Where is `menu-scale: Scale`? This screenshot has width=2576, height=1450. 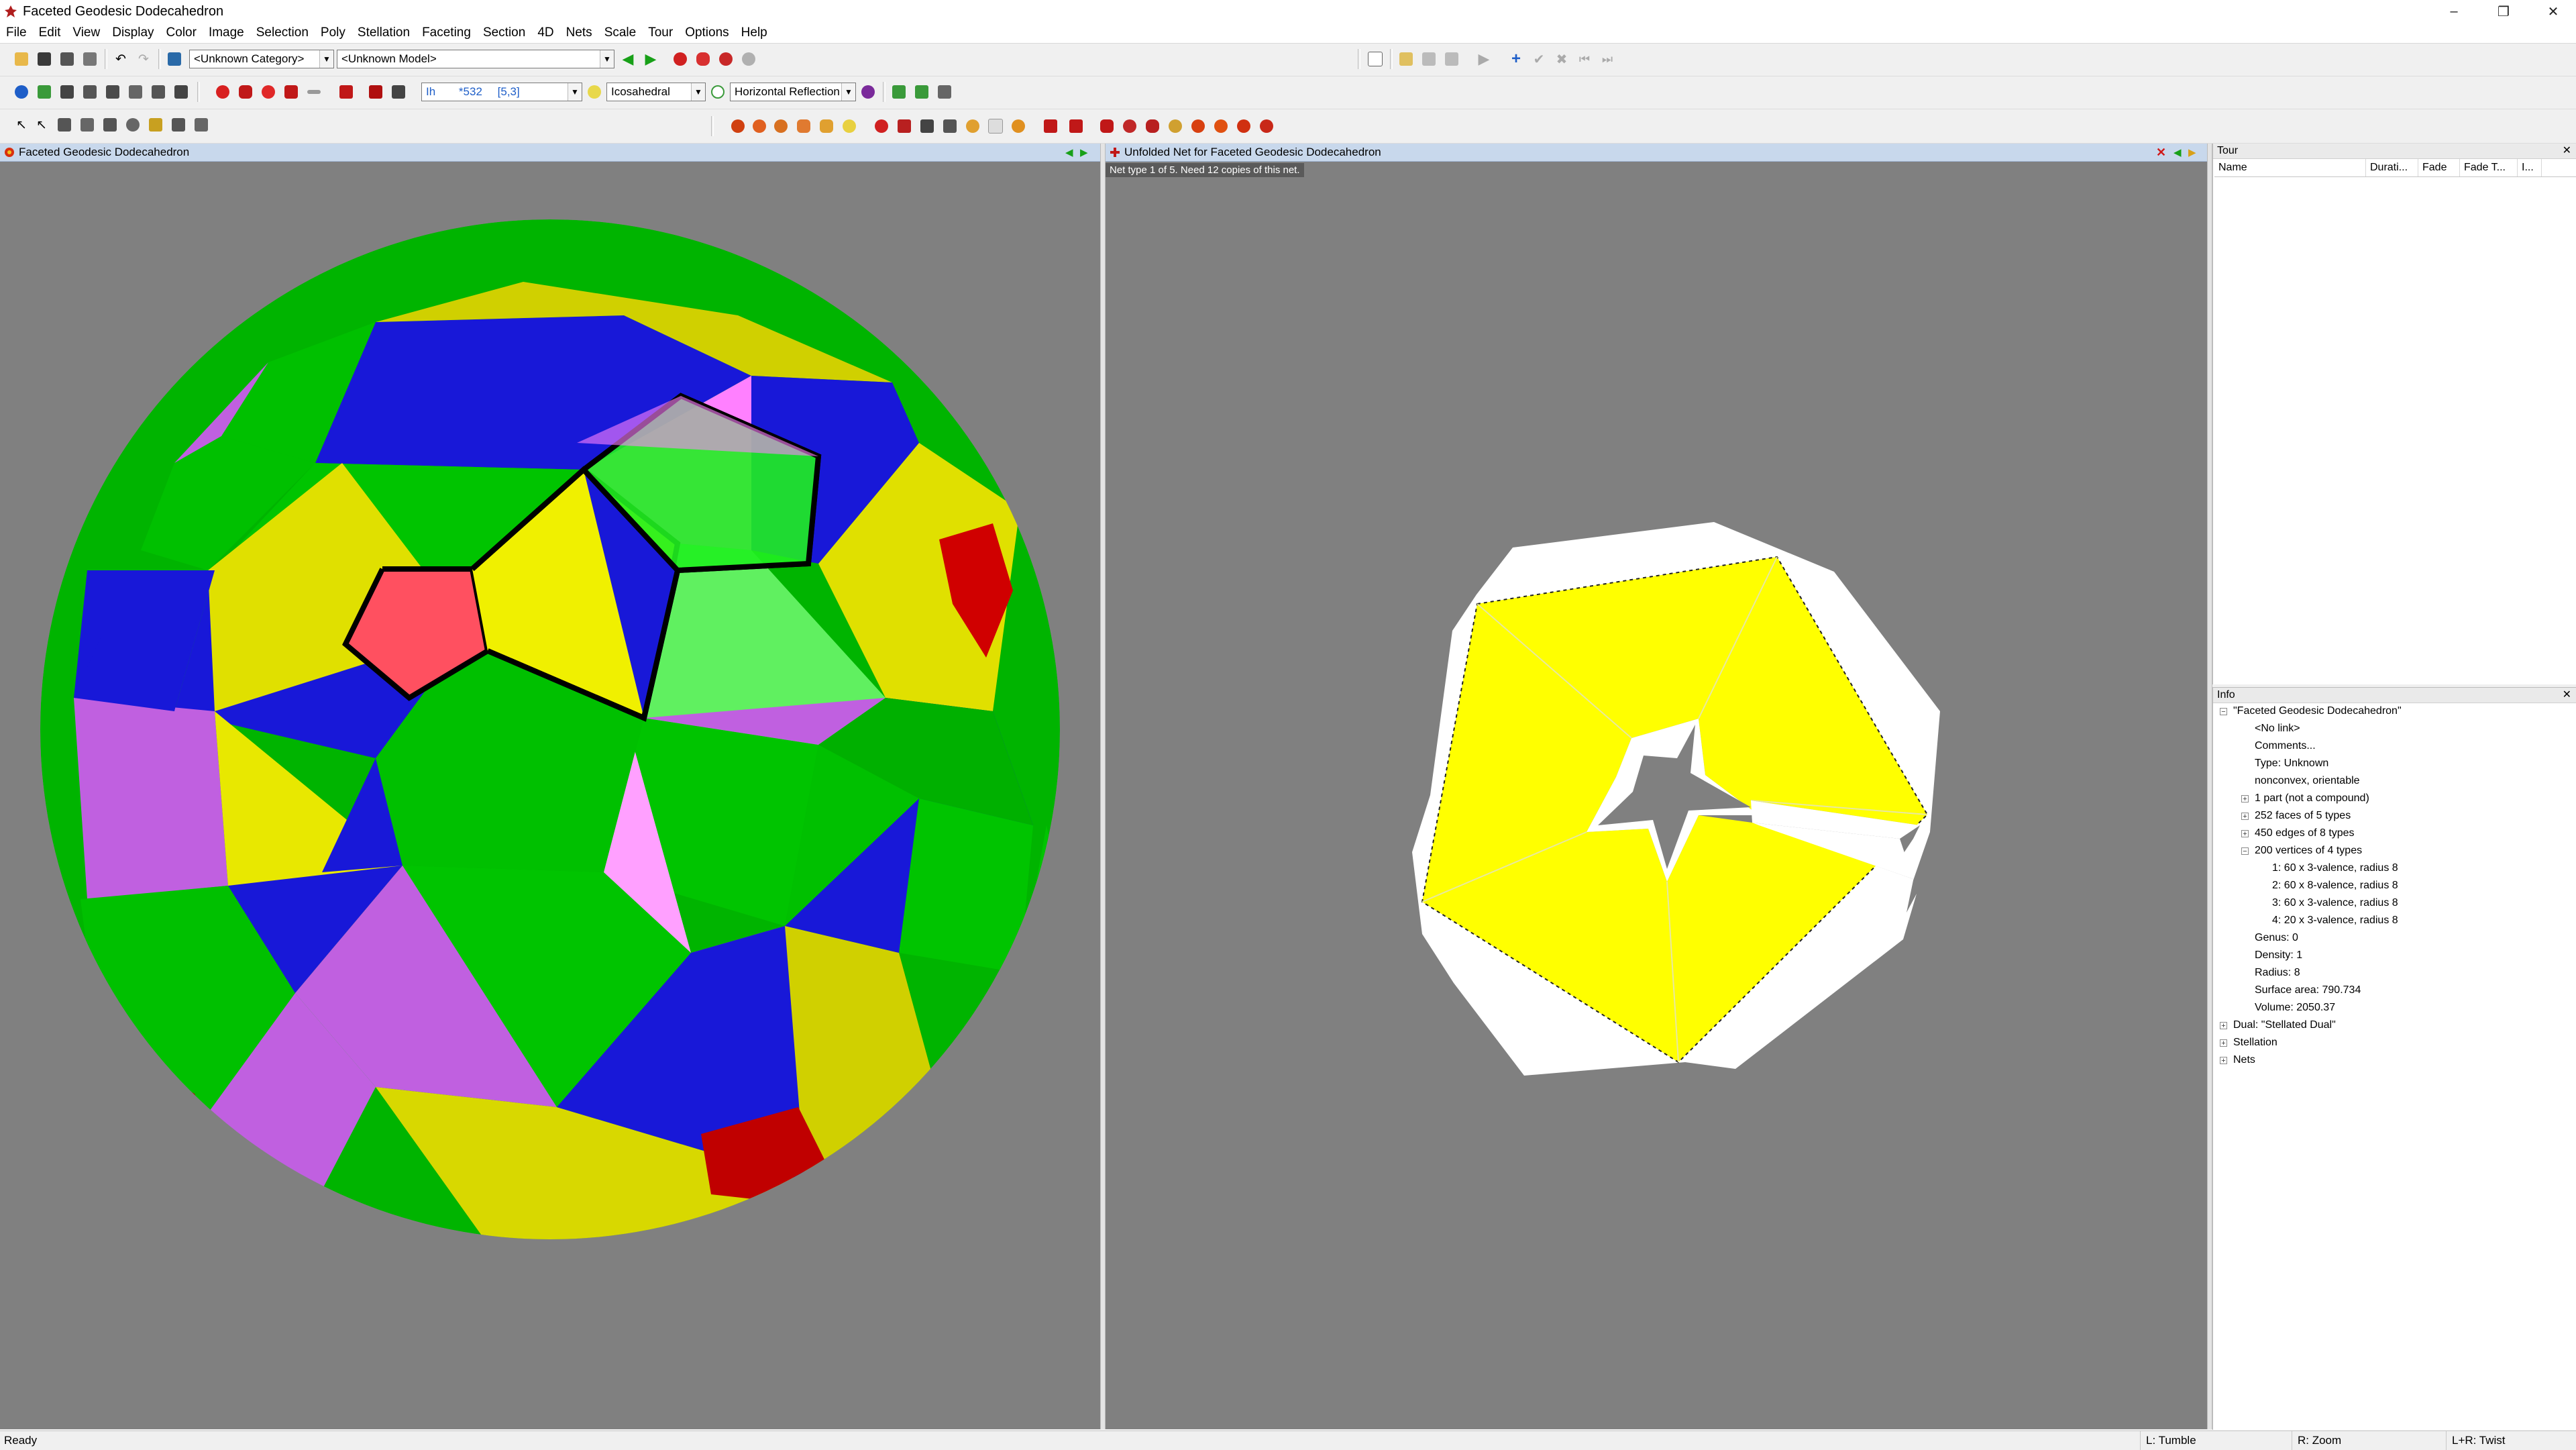 menu-scale: Scale is located at coordinates (620, 33).